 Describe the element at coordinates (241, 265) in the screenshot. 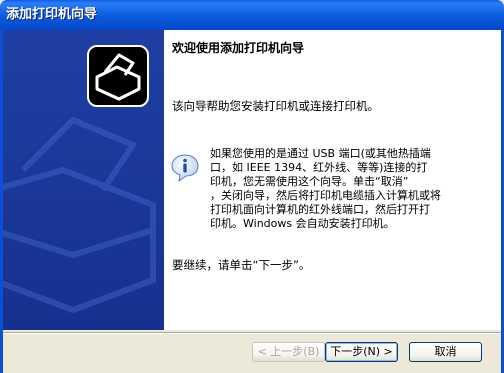

I see `continue-instruction: 要继续，请单击“下一步”。` at that location.